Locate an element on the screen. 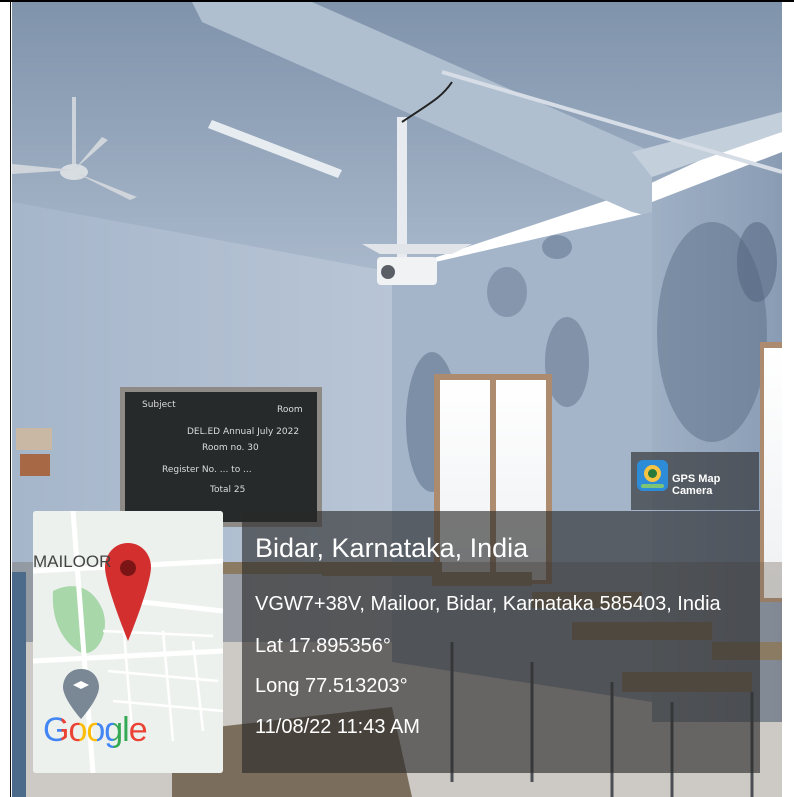  google-logo-text: Google is located at coordinates (95, 730).